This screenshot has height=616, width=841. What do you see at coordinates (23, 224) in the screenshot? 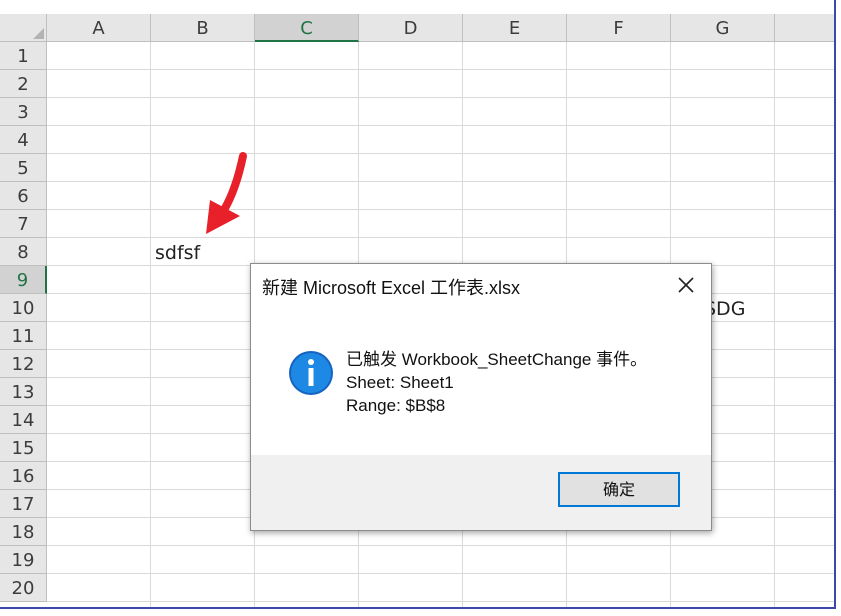
I see `row-header-7: 7` at bounding box center [23, 224].